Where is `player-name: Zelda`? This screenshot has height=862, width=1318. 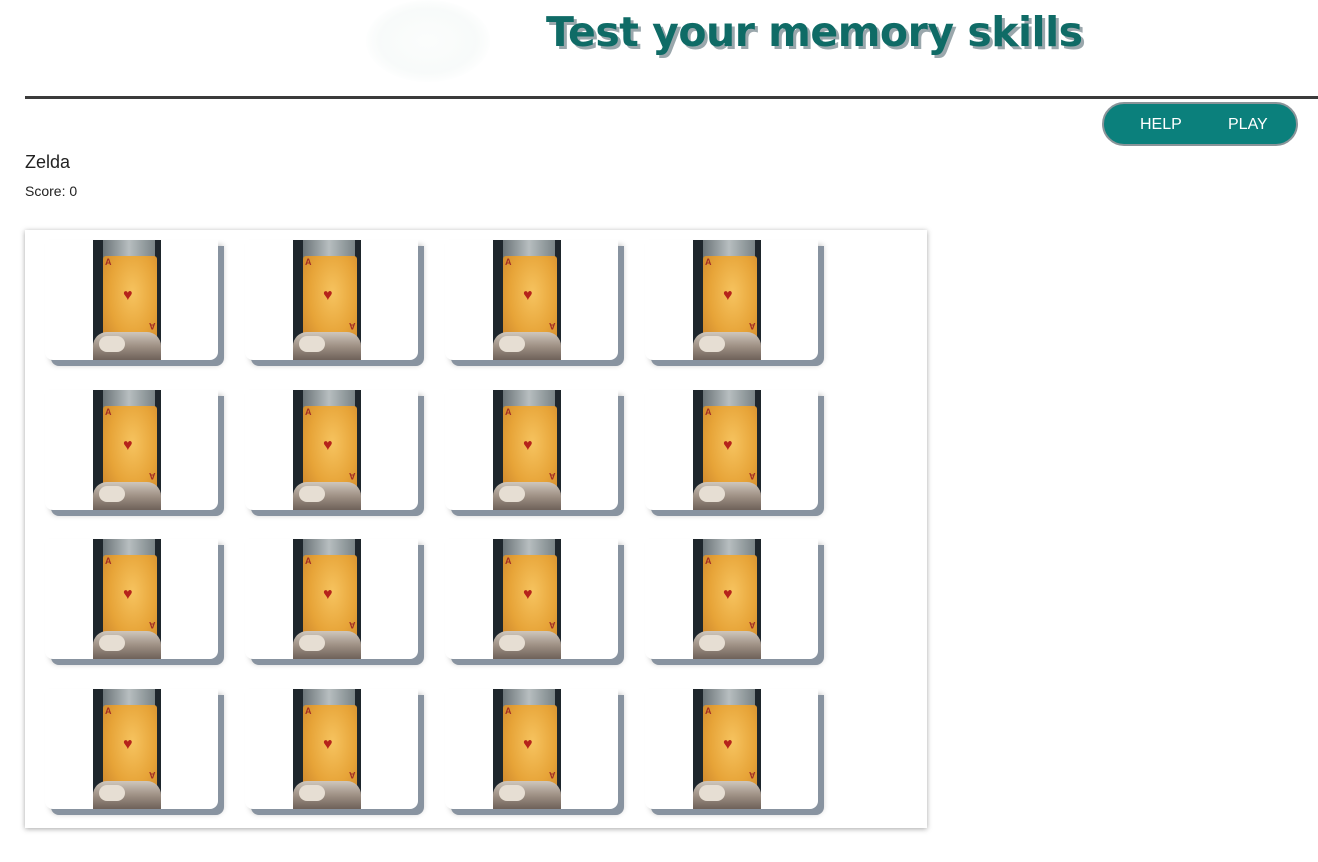
player-name: Zelda is located at coordinates (48, 162).